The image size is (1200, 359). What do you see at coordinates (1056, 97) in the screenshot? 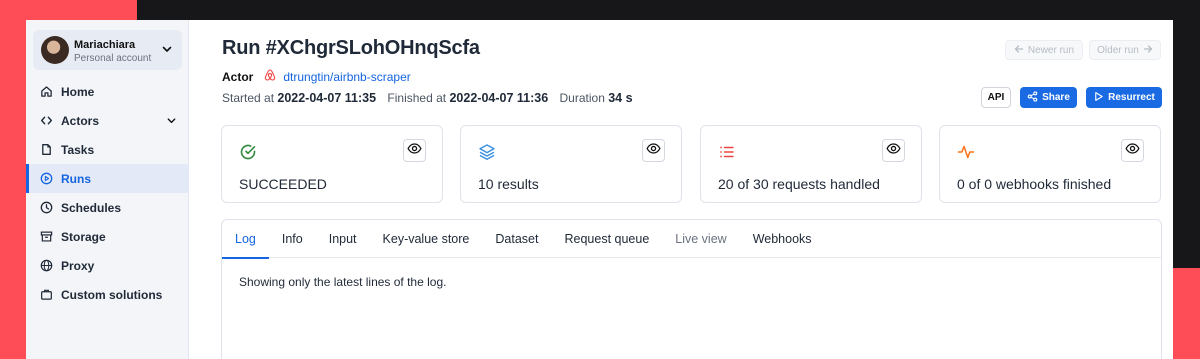
I see `share-label: Share` at bounding box center [1056, 97].